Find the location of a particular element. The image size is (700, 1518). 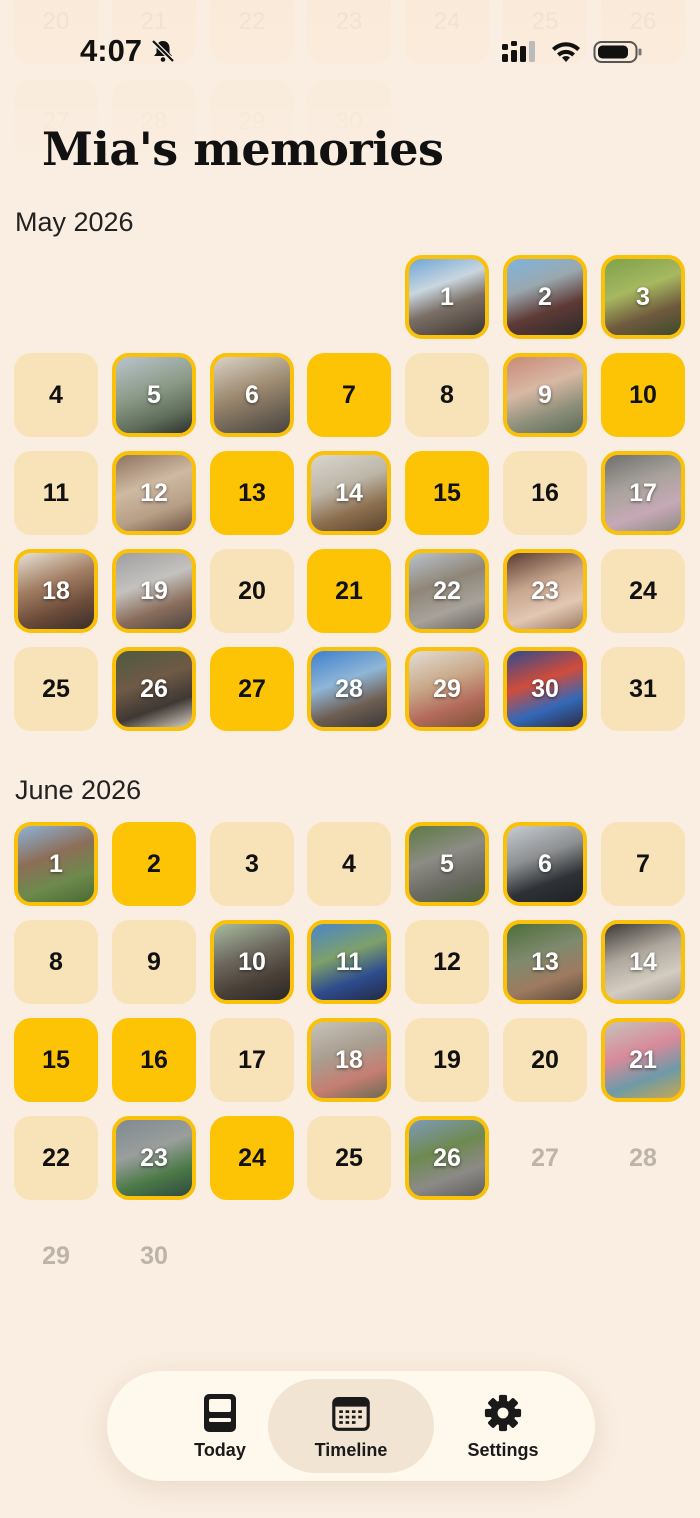

day-number: 13 is located at coordinates (252, 492).